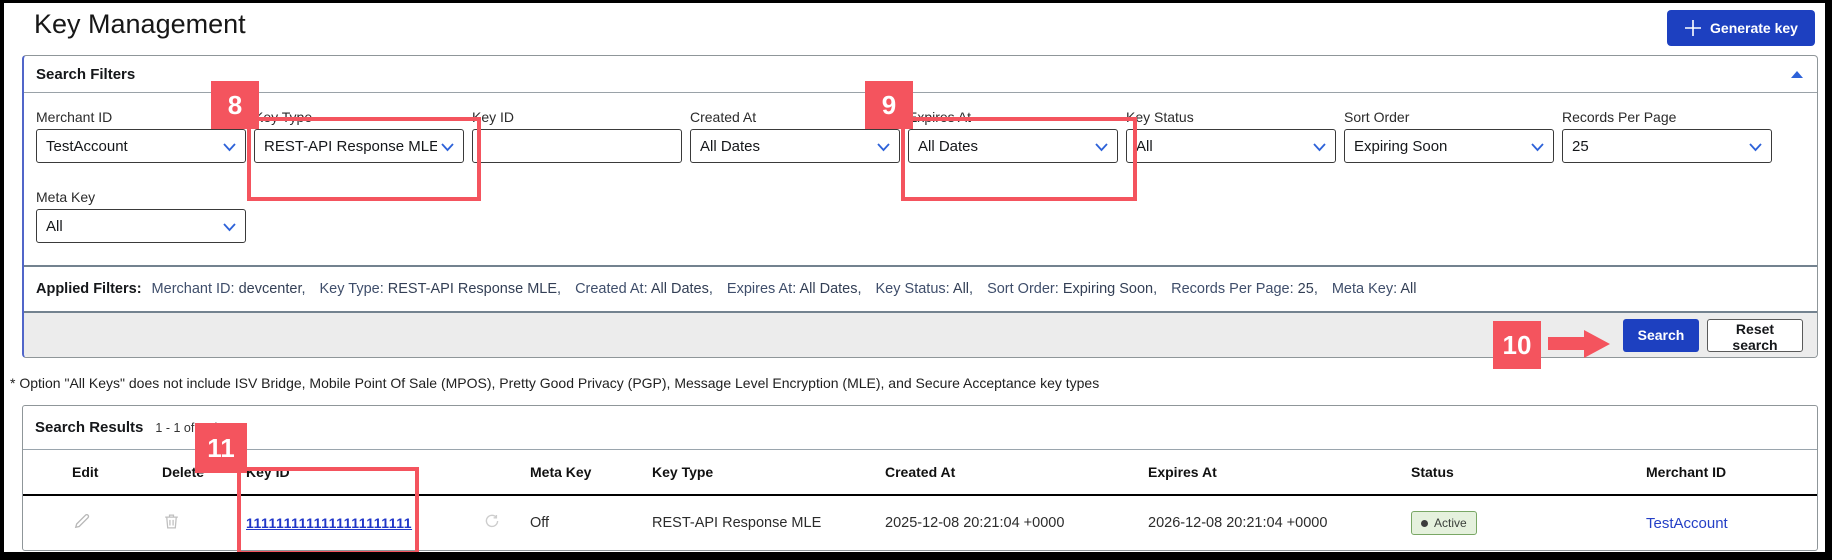 Image resolution: width=1832 pixels, height=560 pixels. Describe the element at coordinates (577, 146) in the screenshot. I see `key-id-input` at that location.